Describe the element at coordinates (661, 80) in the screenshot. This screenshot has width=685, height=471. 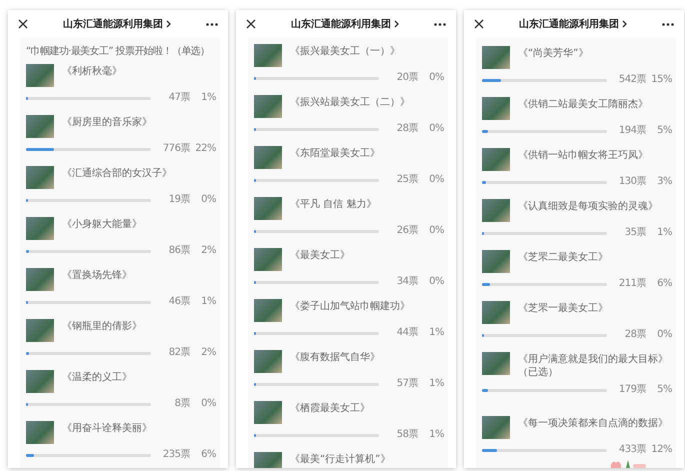
I see `vote-percent: 15%` at that location.